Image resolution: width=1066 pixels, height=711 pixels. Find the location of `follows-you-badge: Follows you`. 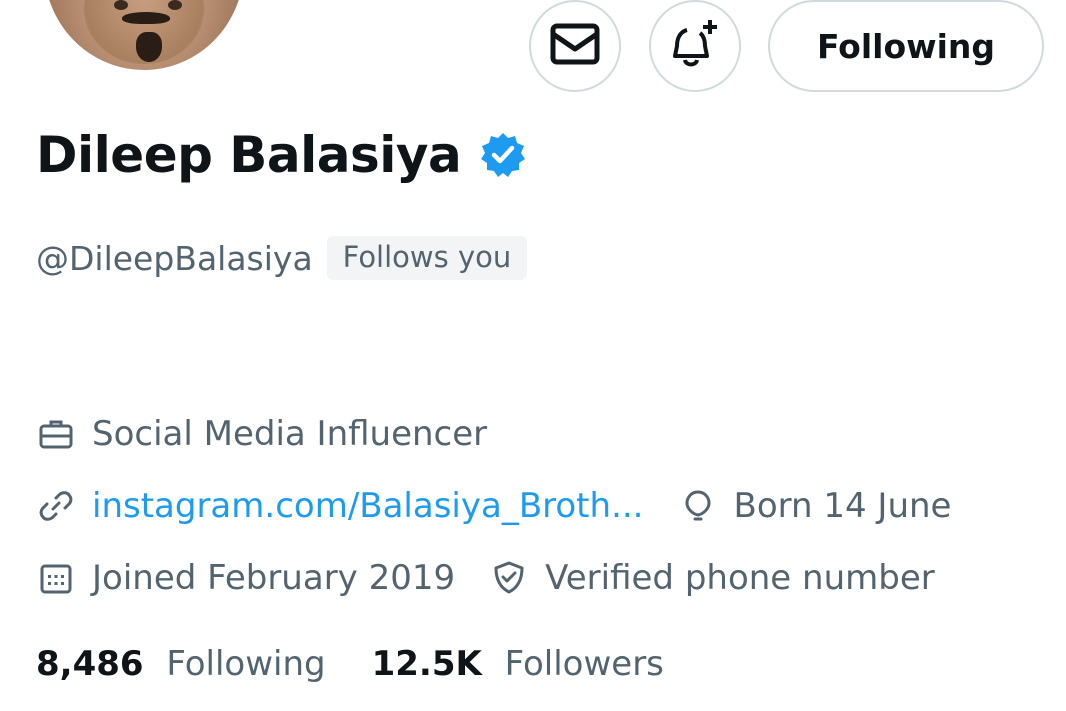

follows-you-badge: Follows you is located at coordinates (427, 258).